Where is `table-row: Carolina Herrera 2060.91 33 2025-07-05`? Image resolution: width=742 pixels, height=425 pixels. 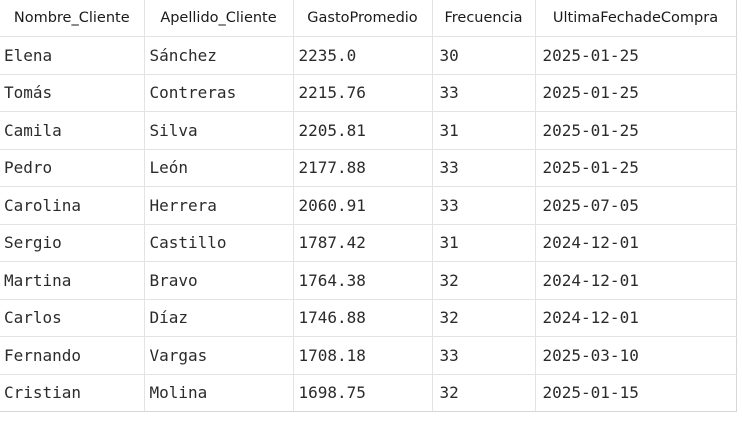
table-row: Carolina Herrera 2060.91 33 2025-07-05 is located at coordinates (368, 205).